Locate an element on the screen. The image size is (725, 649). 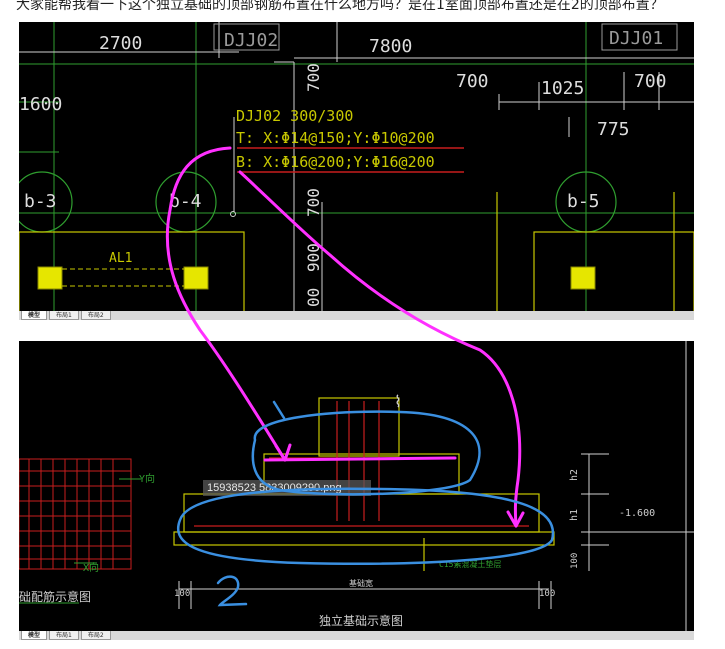
tab-model-bottom: 模型 is located at coordinates (34, 635).